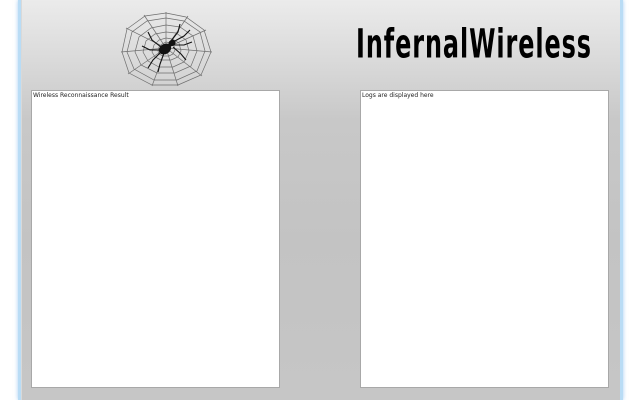 Image resolution: width=640 pixels, height=400 pixels. I want to click on spider-web-icon, so click(166, 49).